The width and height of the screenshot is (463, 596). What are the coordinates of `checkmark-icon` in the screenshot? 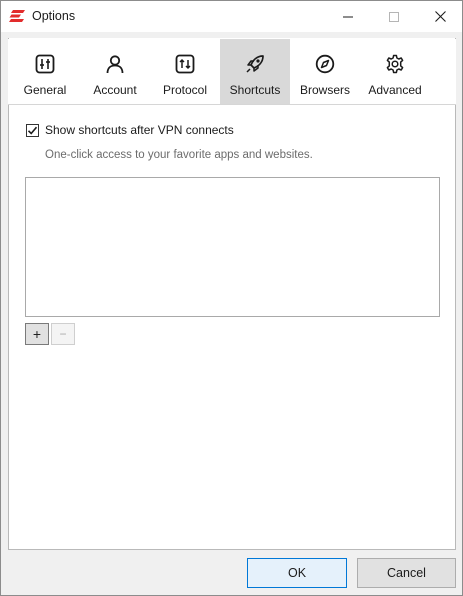 It's located at (32, 130).